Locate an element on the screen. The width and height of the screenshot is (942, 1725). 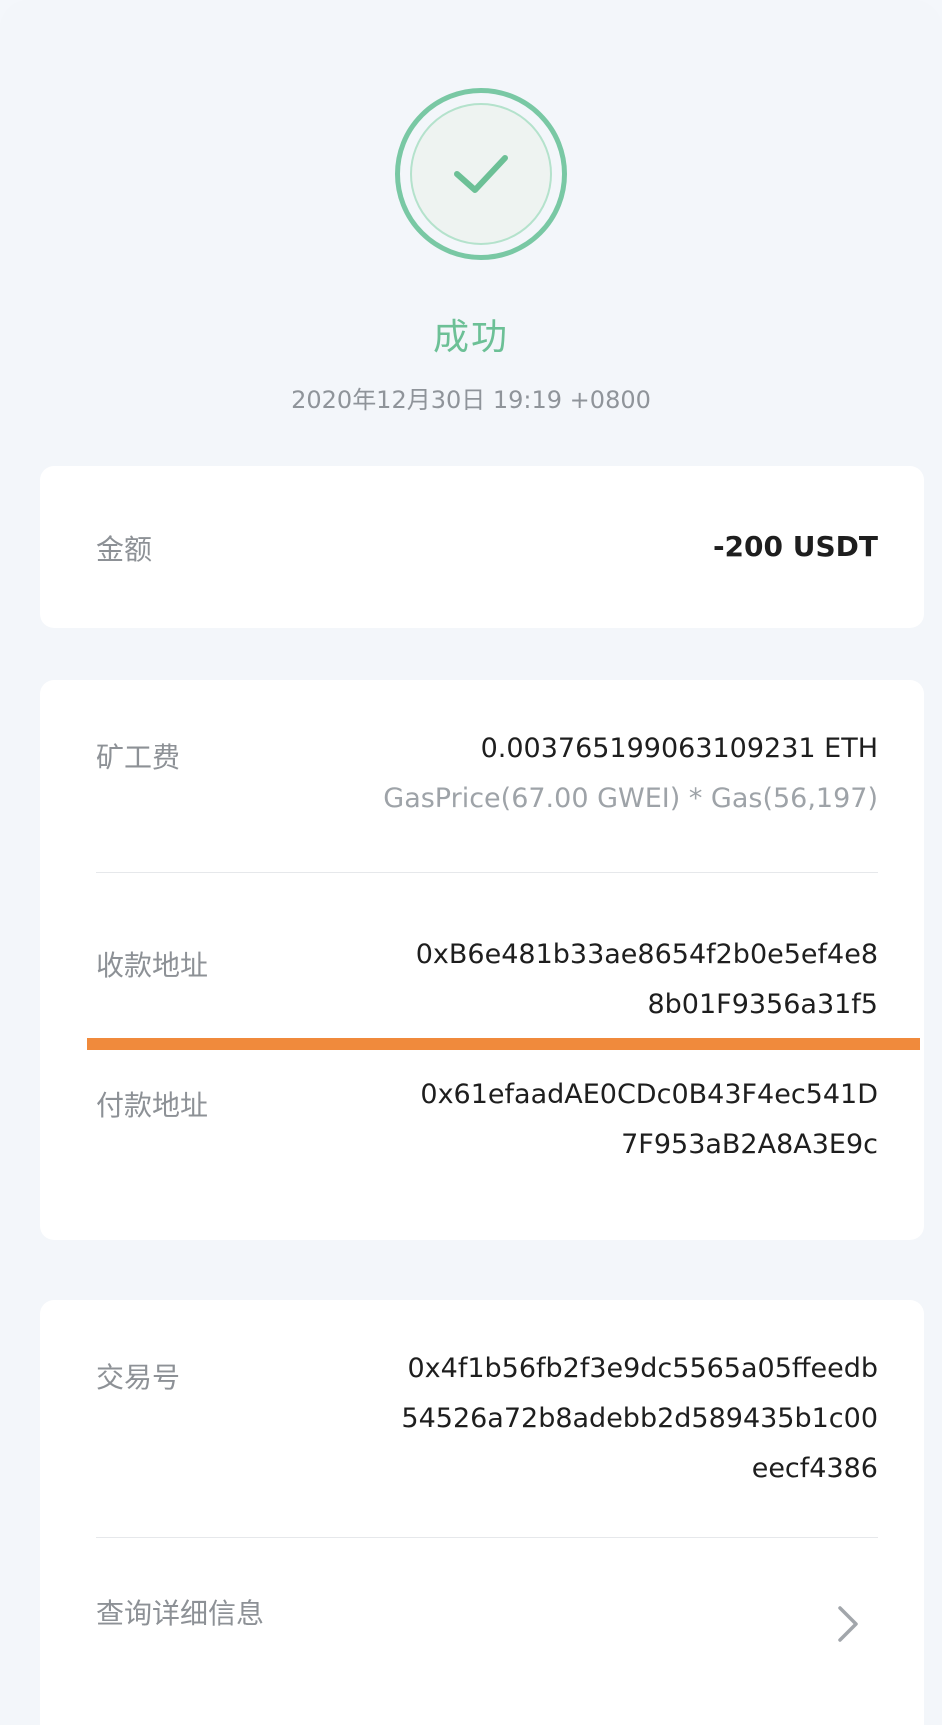
receiver-address-label: 收款地址 is located at coordinates (152, 965).